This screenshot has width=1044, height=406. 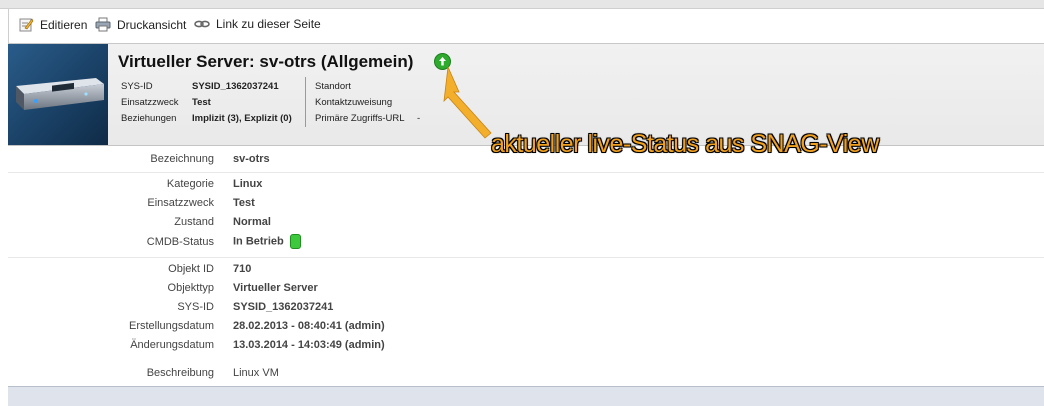 I want to click on meta-standort-label: Standort, so click(x=333, y=86).